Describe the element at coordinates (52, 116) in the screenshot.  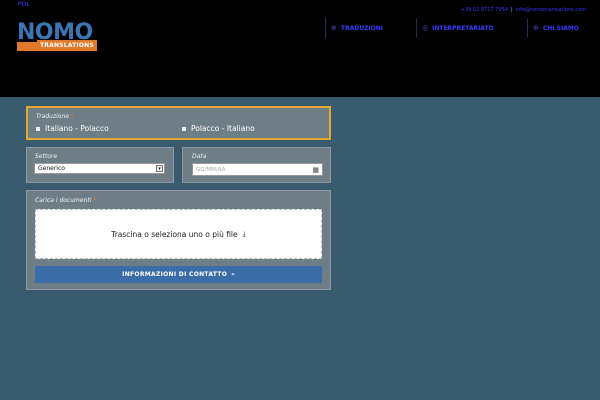
I see `translation-label-text: Traduzione` at that location.